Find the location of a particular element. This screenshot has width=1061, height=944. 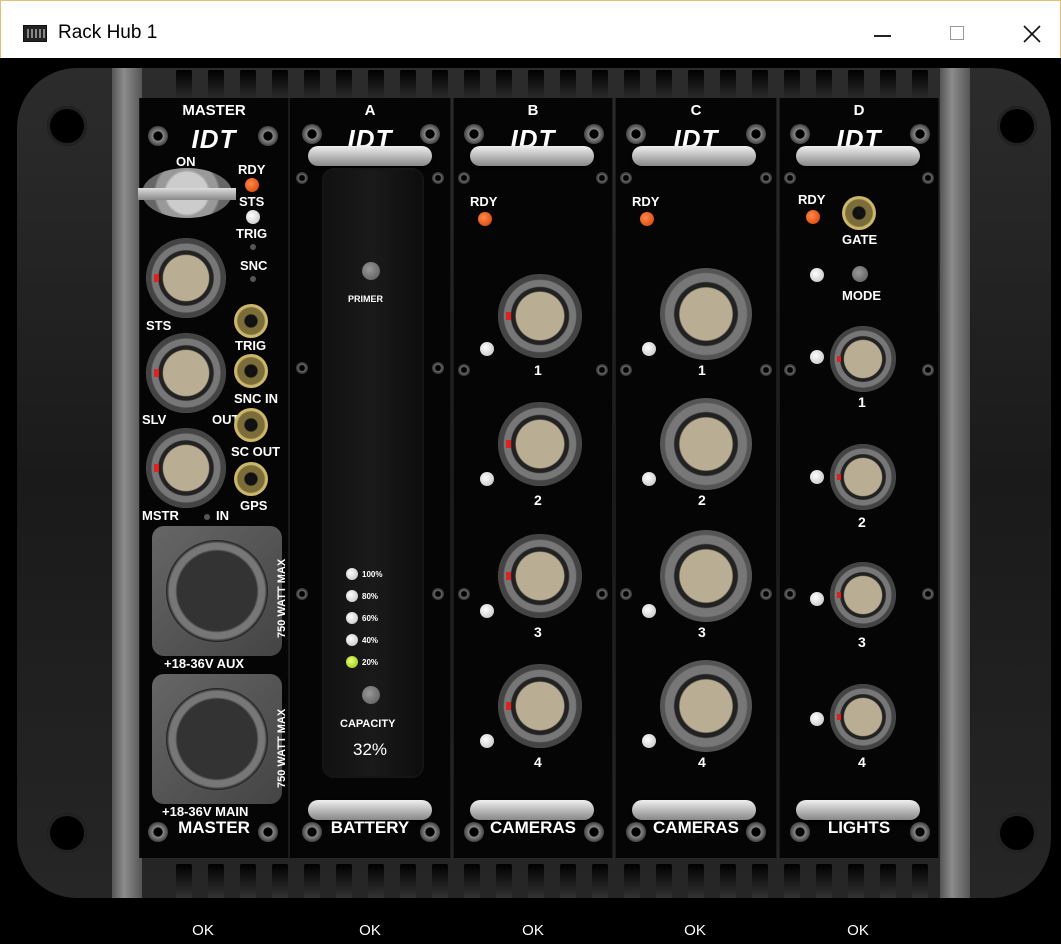

capacity-label: CAPACITY is located at coordinates (368, 724).